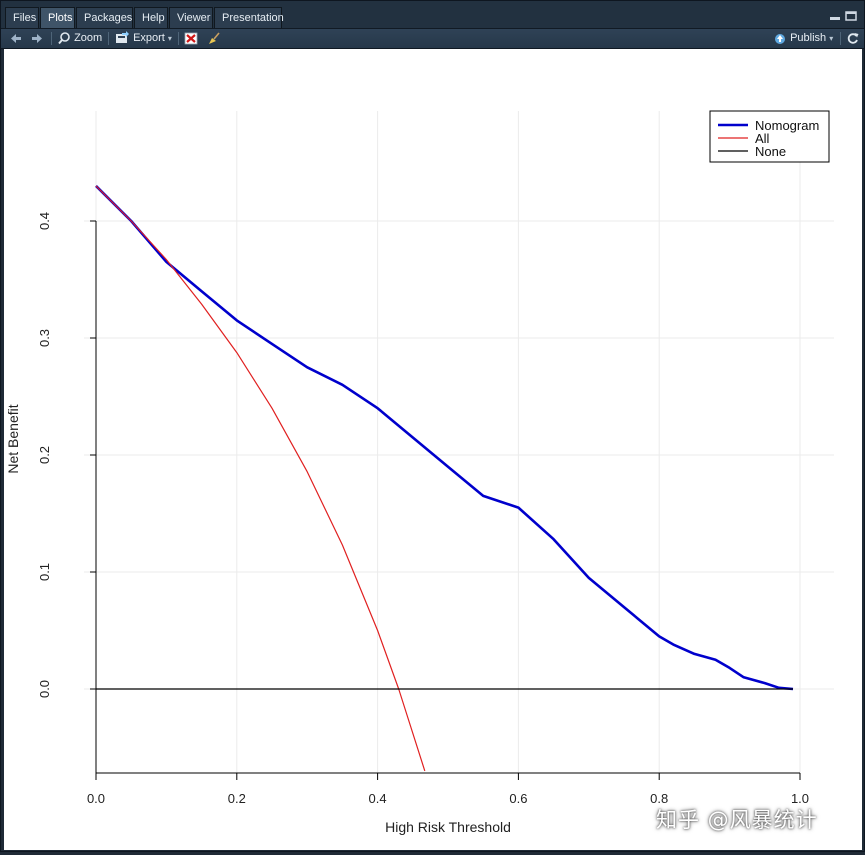  What do you see at coordinates (237, 798) in the screenshot?
I see `x-tick-label: 0.2` at bounding box center [237, 798].